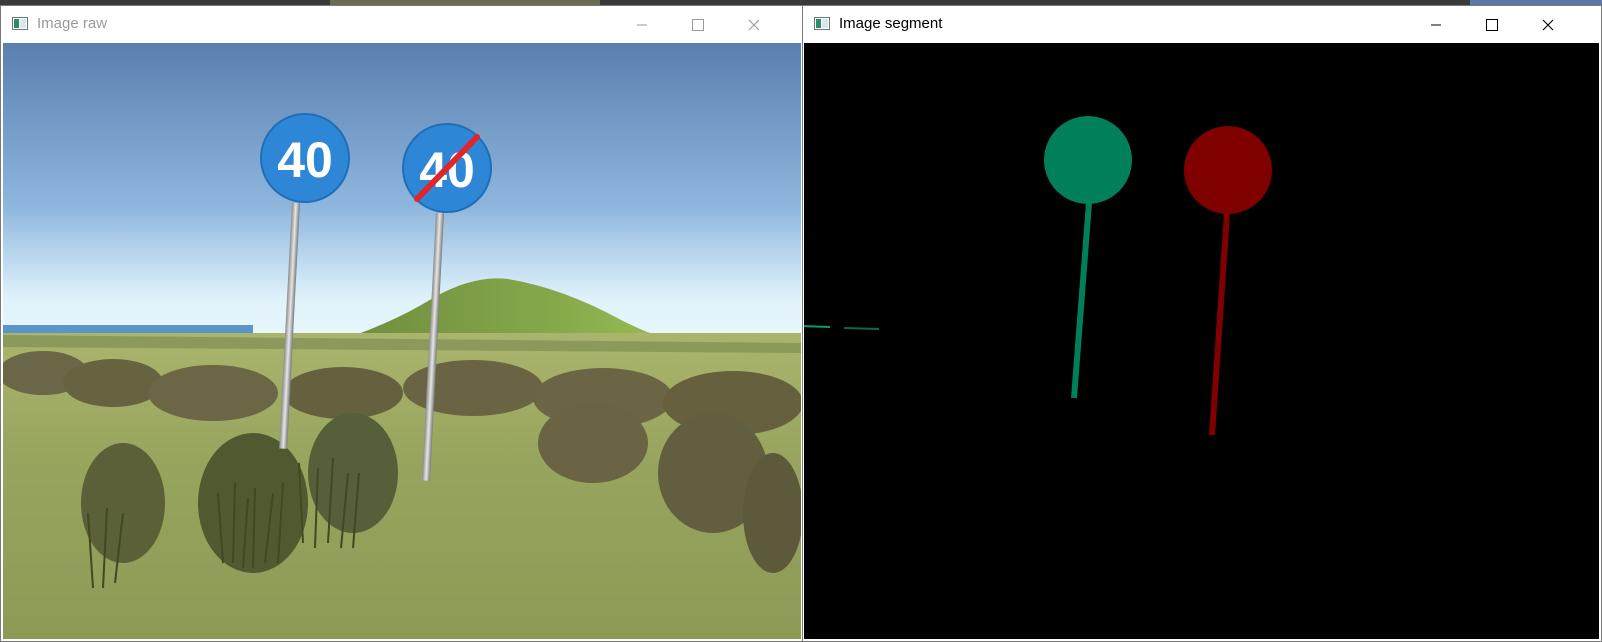 The height and width of the screenshot is (642, 1602). What do you see at coordinates (1202, 24) in the screenshot?
I see `window-titlebar: Image segment` at bounding box center [1202, 24].